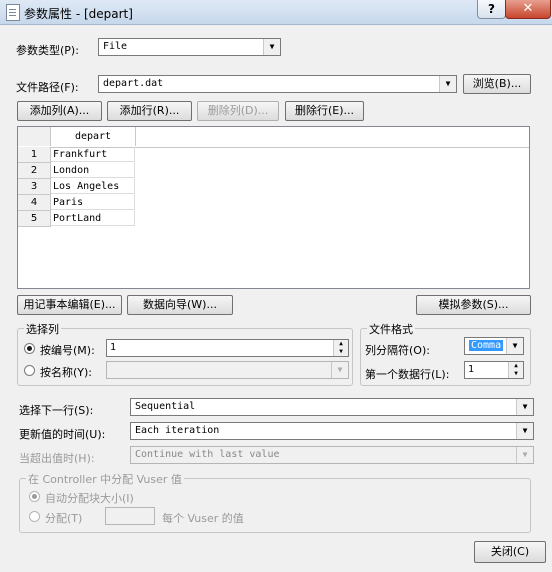 The width and height of the screenshot is (552, 572). Describe the element at coordinates (47, 87) in the screenshot. I see `file-path-label: 文件路径(F):` at that location.